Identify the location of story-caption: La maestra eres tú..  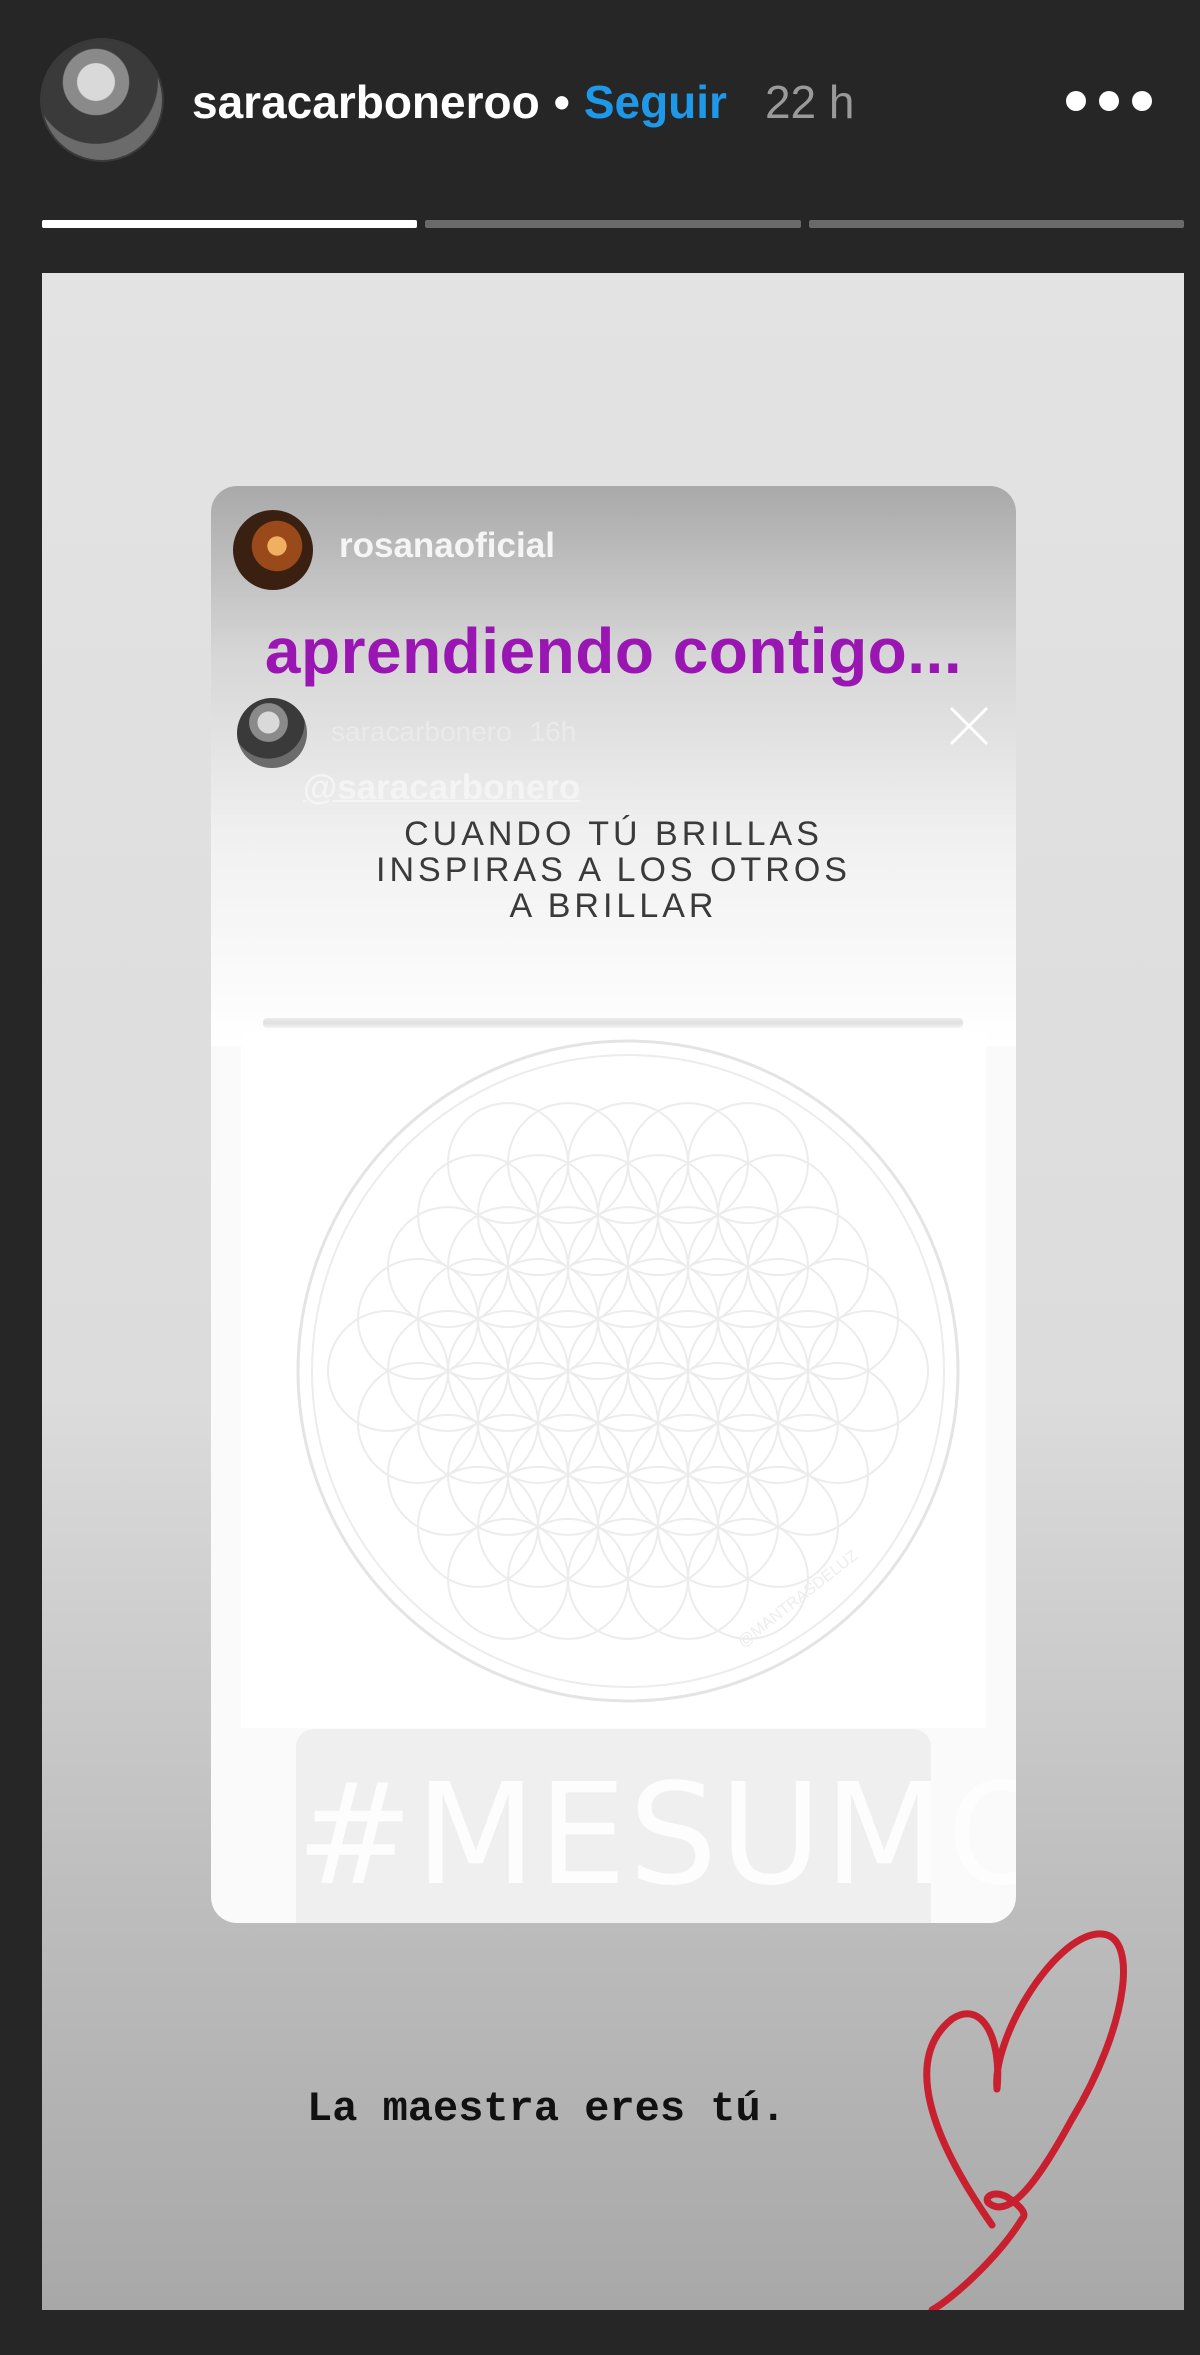
(546, 2109).